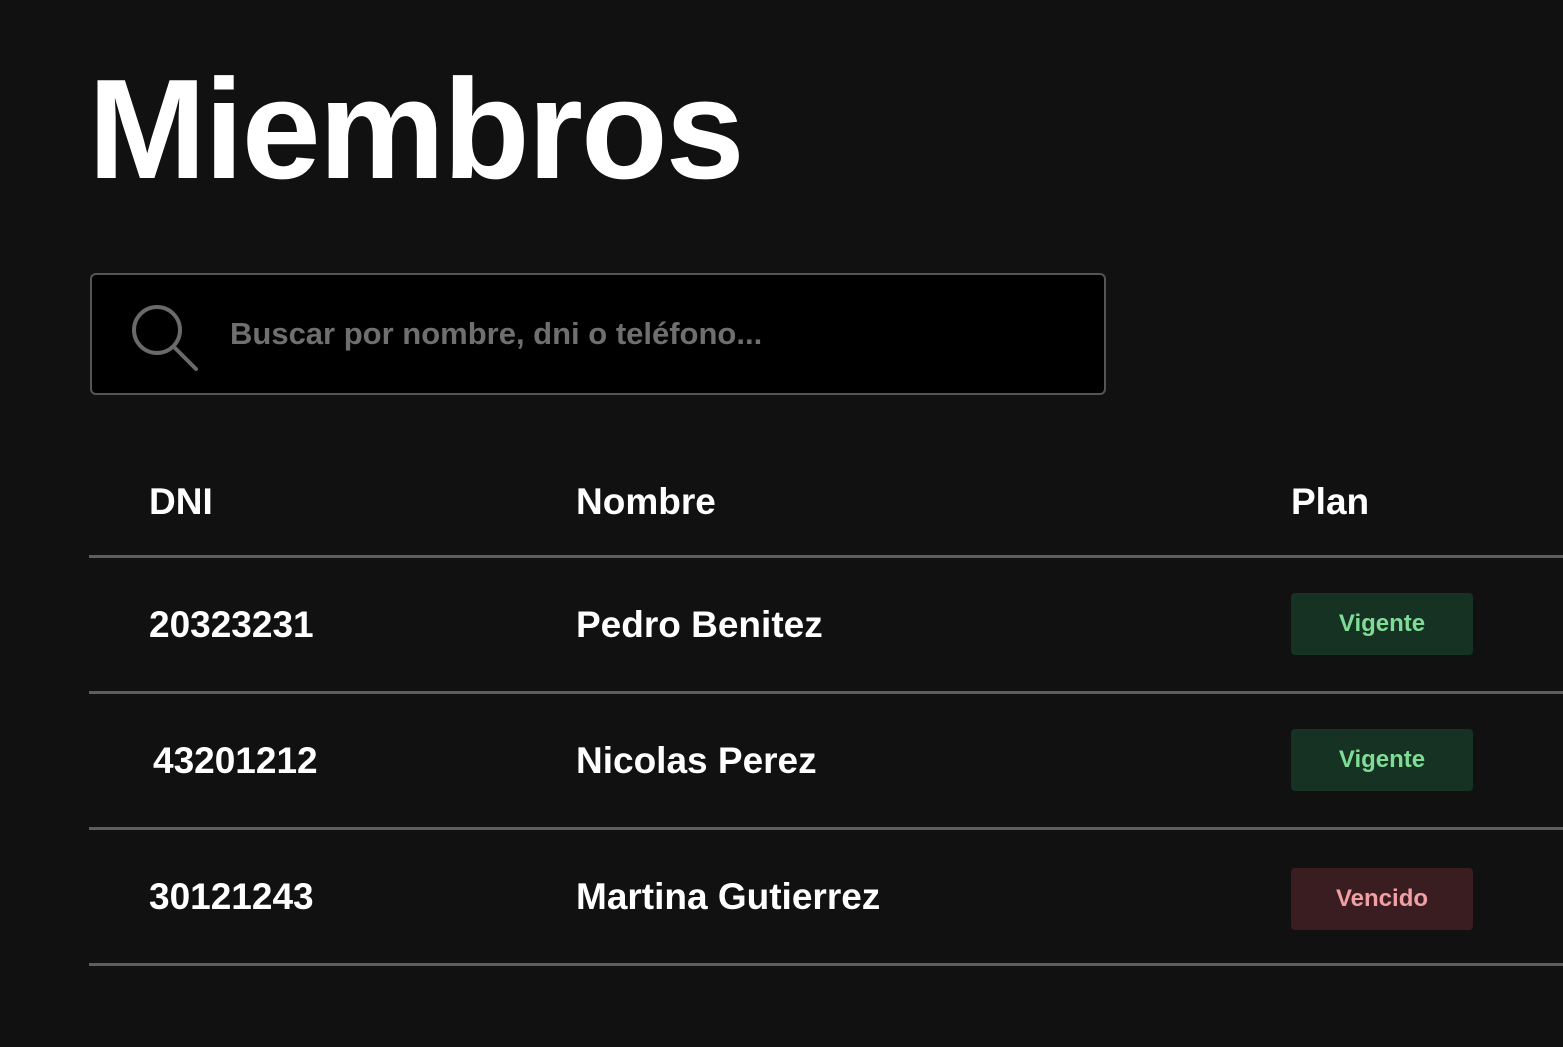 Image resolution: width=1563 pixels, height=1047 pixels. I want to click on table-header: DNI Nombre Plan, so click(826, 504).